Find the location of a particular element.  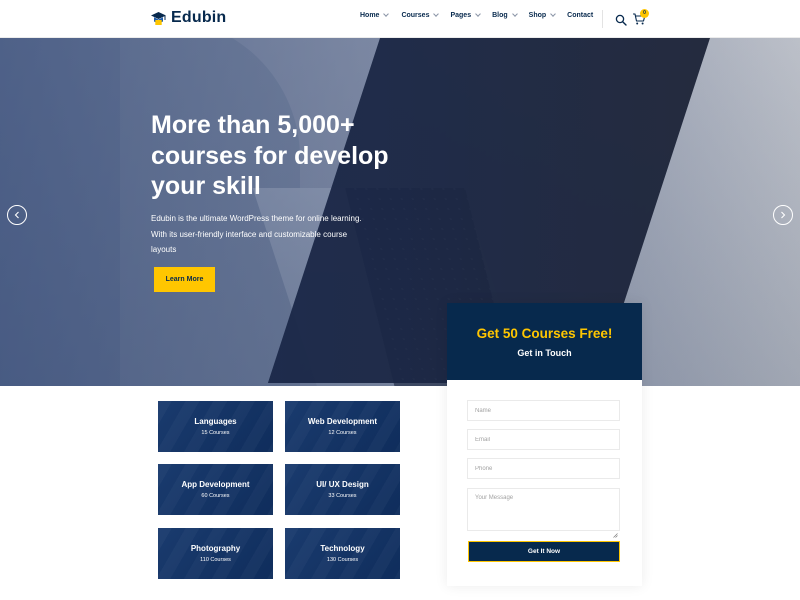

nav-label: Courses is located at coordinates (415, 15).